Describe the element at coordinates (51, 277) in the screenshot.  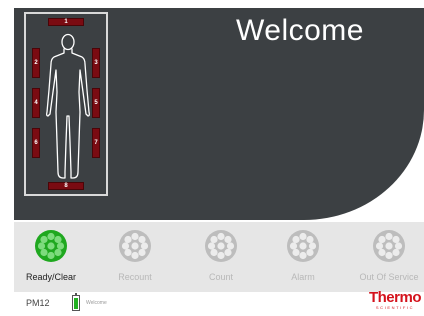
I see `status-label-ready-clear: Ready/Clear` at that location.